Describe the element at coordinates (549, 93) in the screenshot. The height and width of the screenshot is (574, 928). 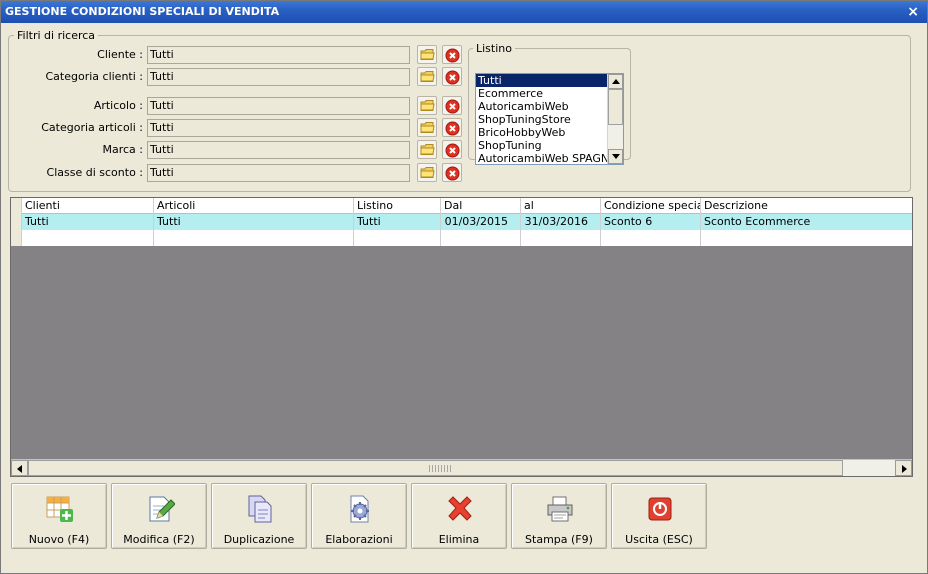
I see `listino-item: Ecommerce` at that location.